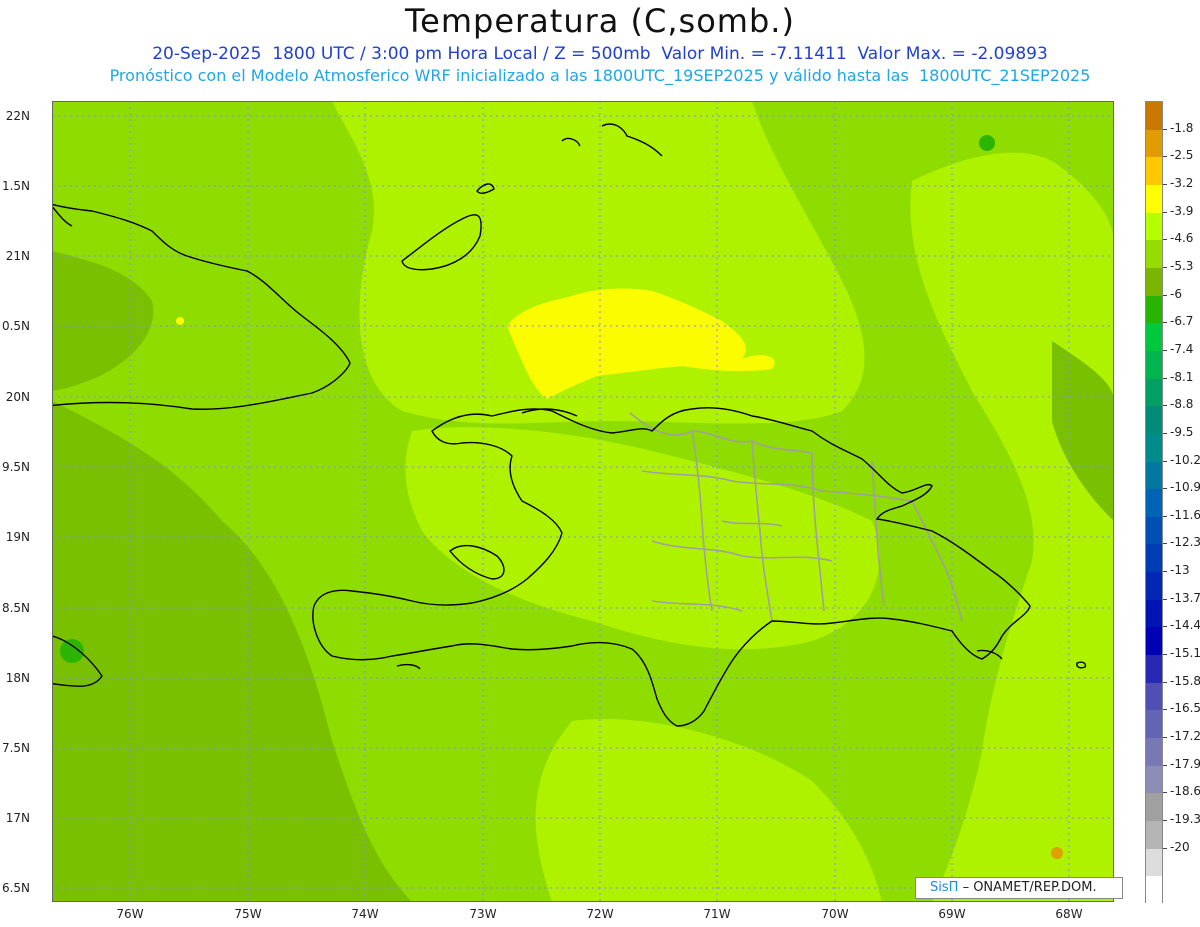  Describe the element at coordinates (1185, 514) in the screenshot. I see `colorbar-label: -11.6` at that location.